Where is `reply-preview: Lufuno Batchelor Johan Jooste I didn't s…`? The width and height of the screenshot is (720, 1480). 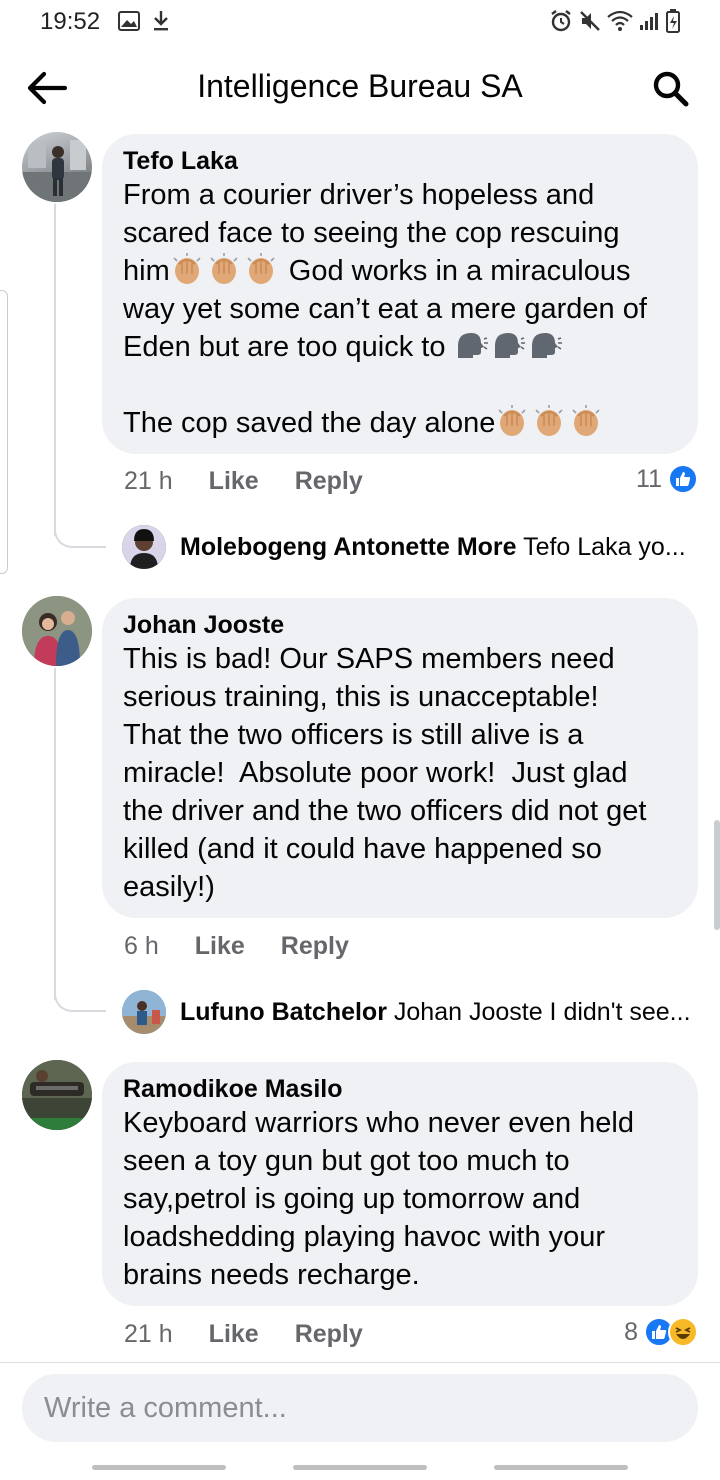 reply-preview: Lufuno Batchelor Johan Jooste I didn't s… is located at coordinates (440, 1012).